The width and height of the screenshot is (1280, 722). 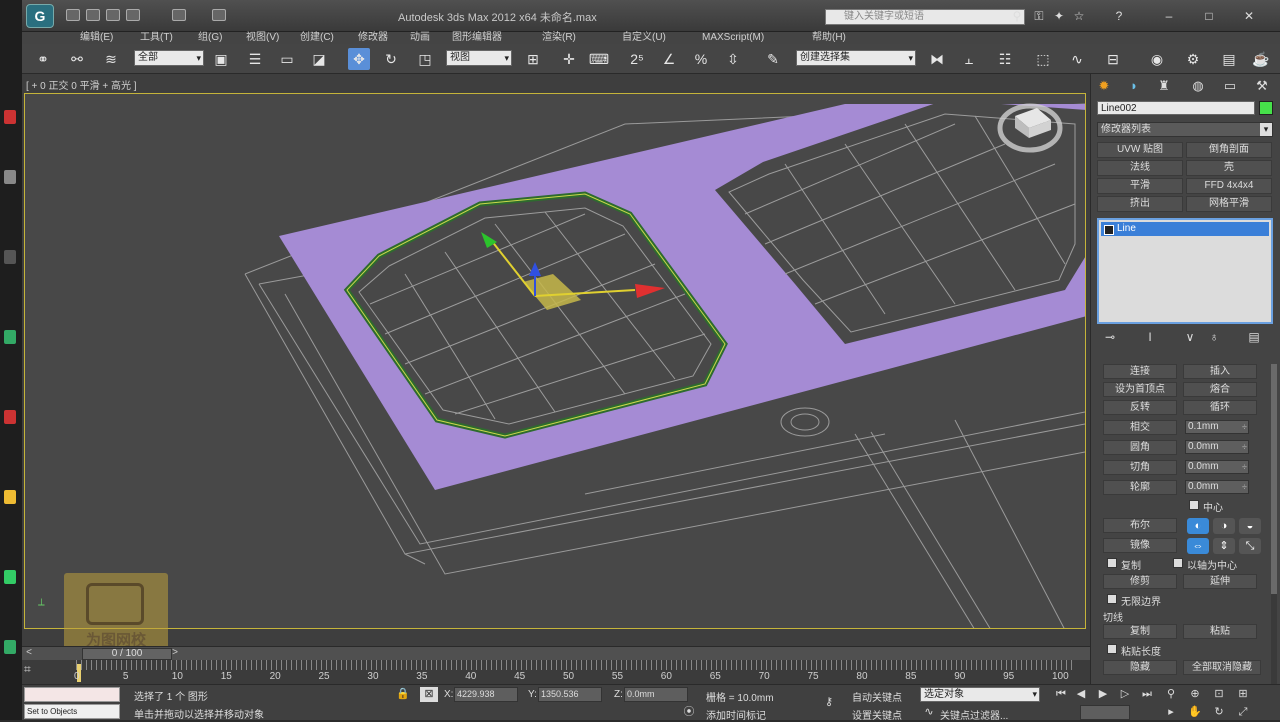 I want to click on next-key-icon: ▷, so click(x=1125, y=694).